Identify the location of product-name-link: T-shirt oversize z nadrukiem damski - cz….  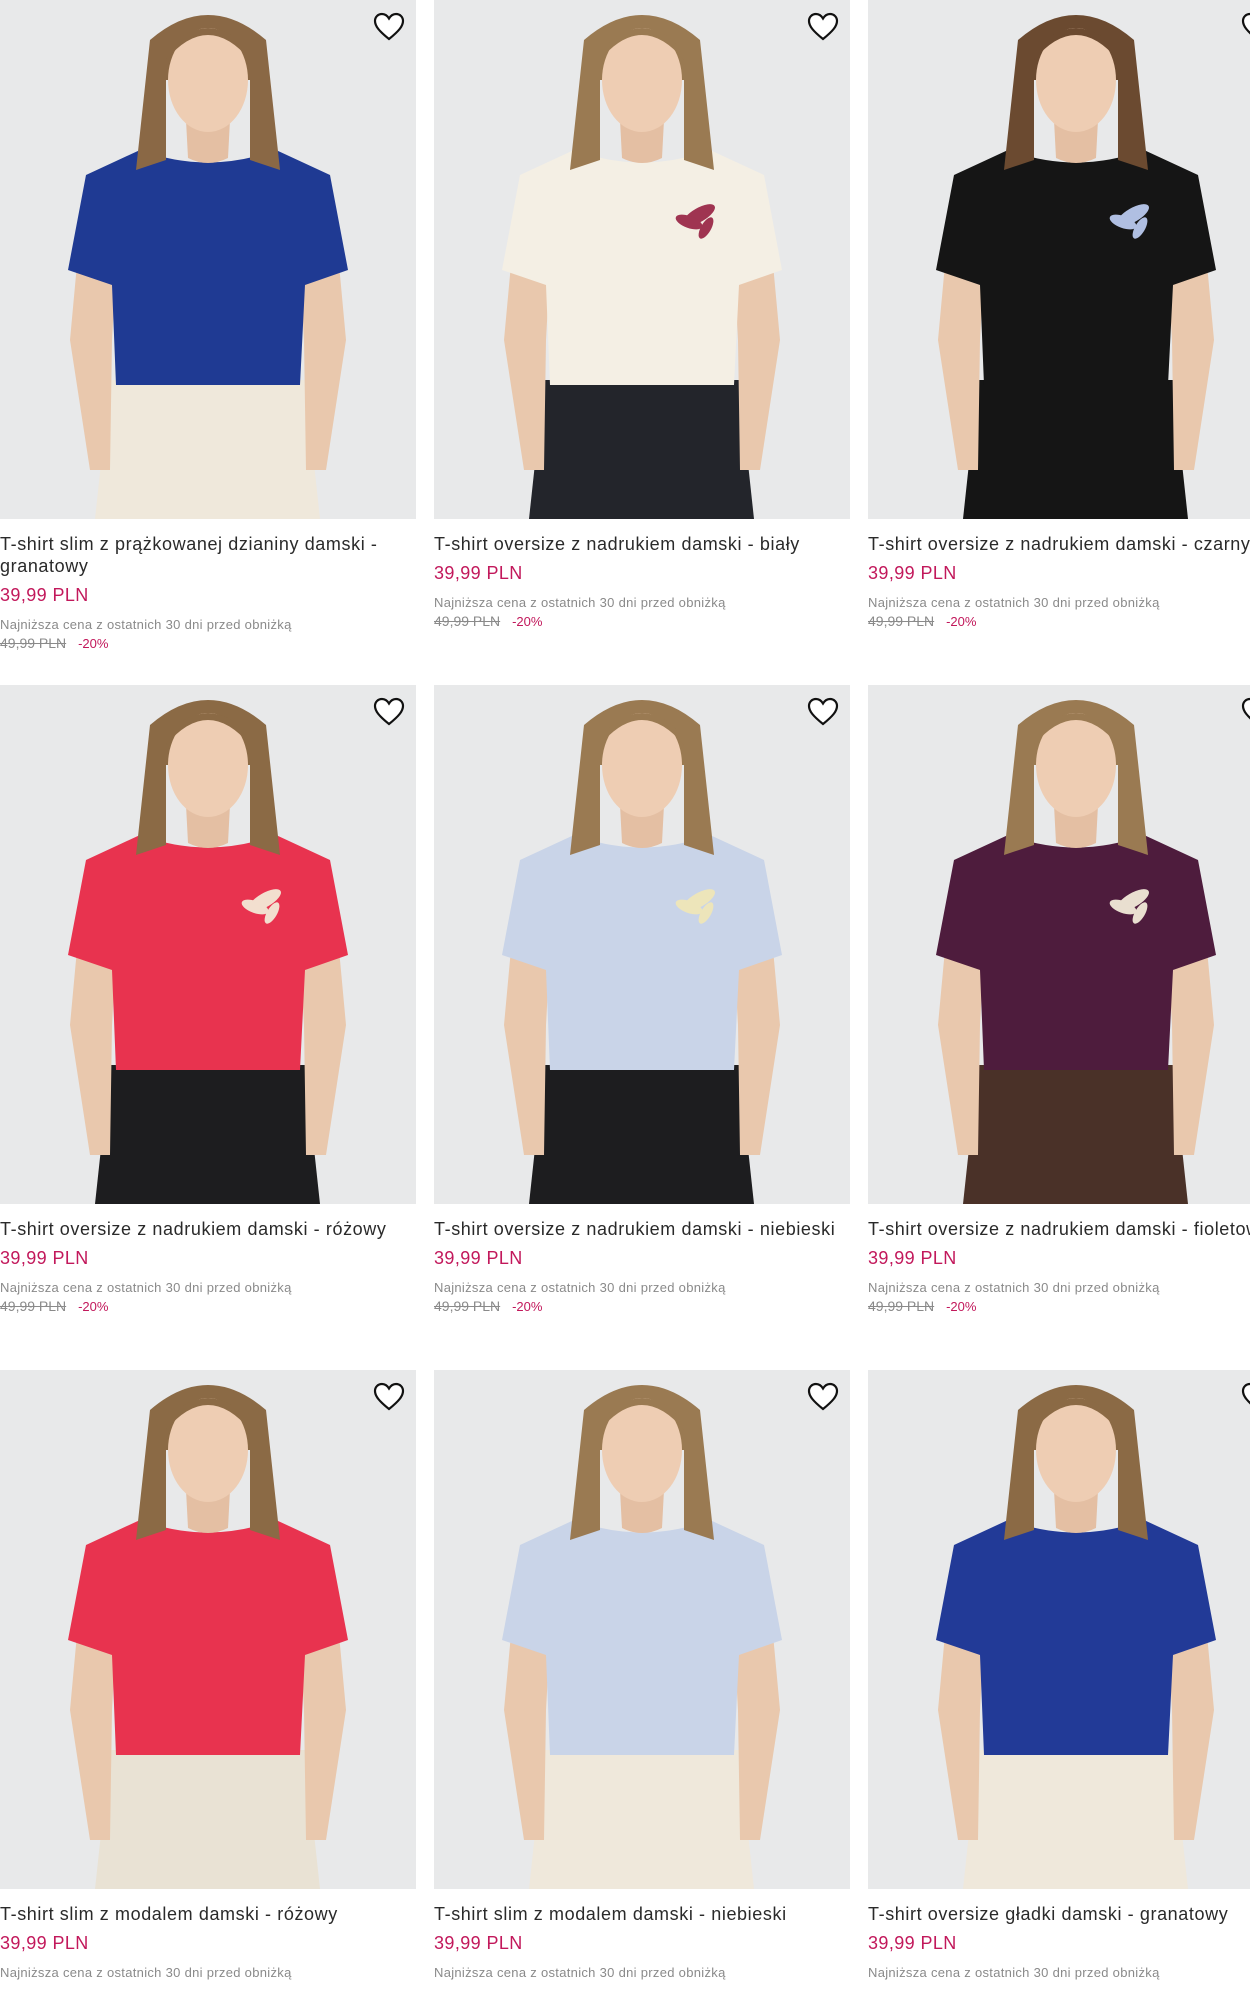
(1059, 544).